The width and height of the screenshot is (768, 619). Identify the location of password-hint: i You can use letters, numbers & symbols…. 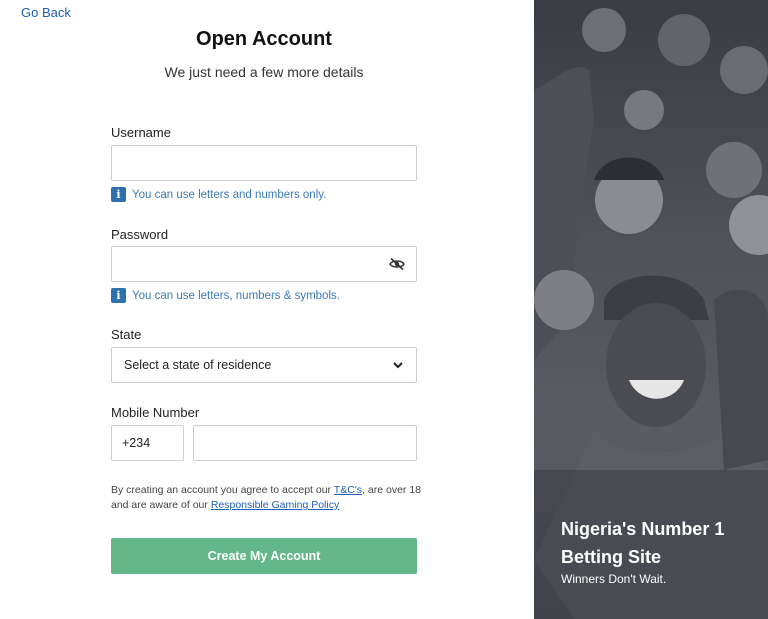
(225, 295).